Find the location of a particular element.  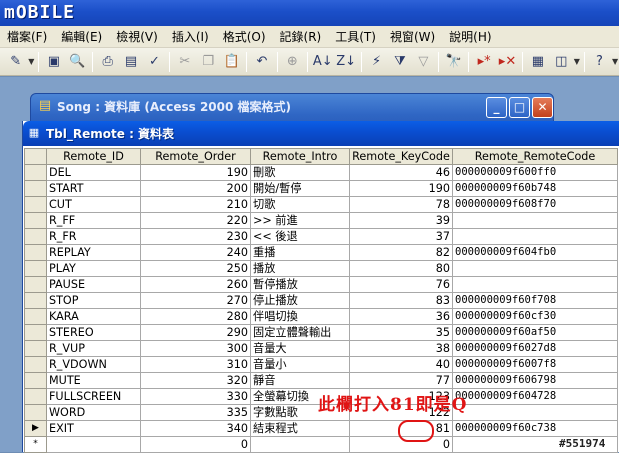

table-cell: 36 is located at coordinates (401, 316).